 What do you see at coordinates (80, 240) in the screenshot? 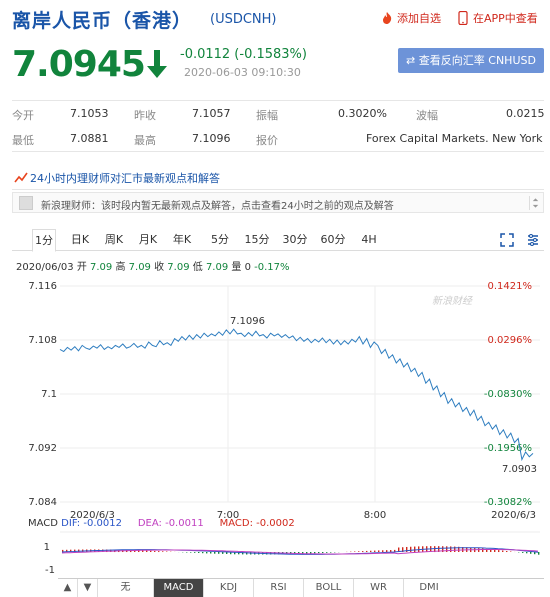
I see `tab-daily: 日K` at bounding box center [80, 240].